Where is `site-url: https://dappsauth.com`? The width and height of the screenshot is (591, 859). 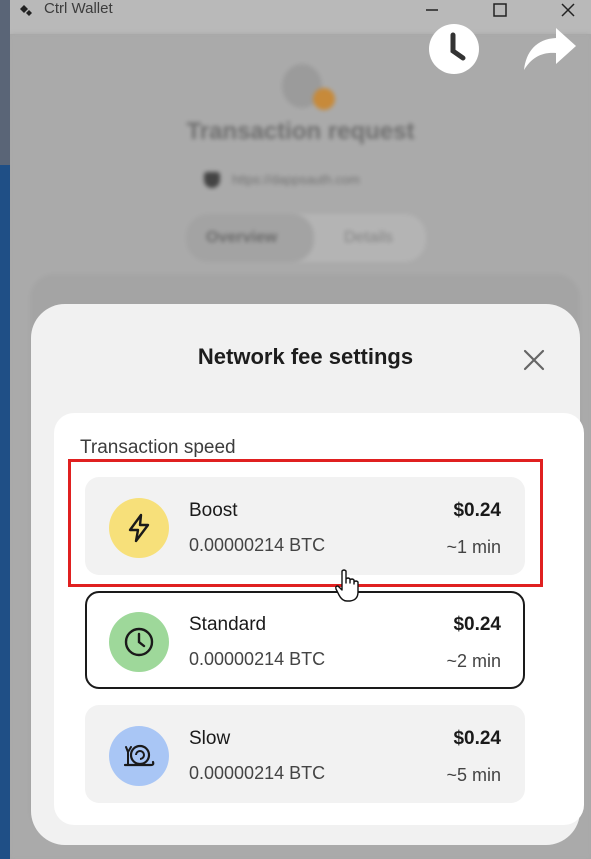
site-url: https://dappsauth.com is located at coordinates (296, 179).